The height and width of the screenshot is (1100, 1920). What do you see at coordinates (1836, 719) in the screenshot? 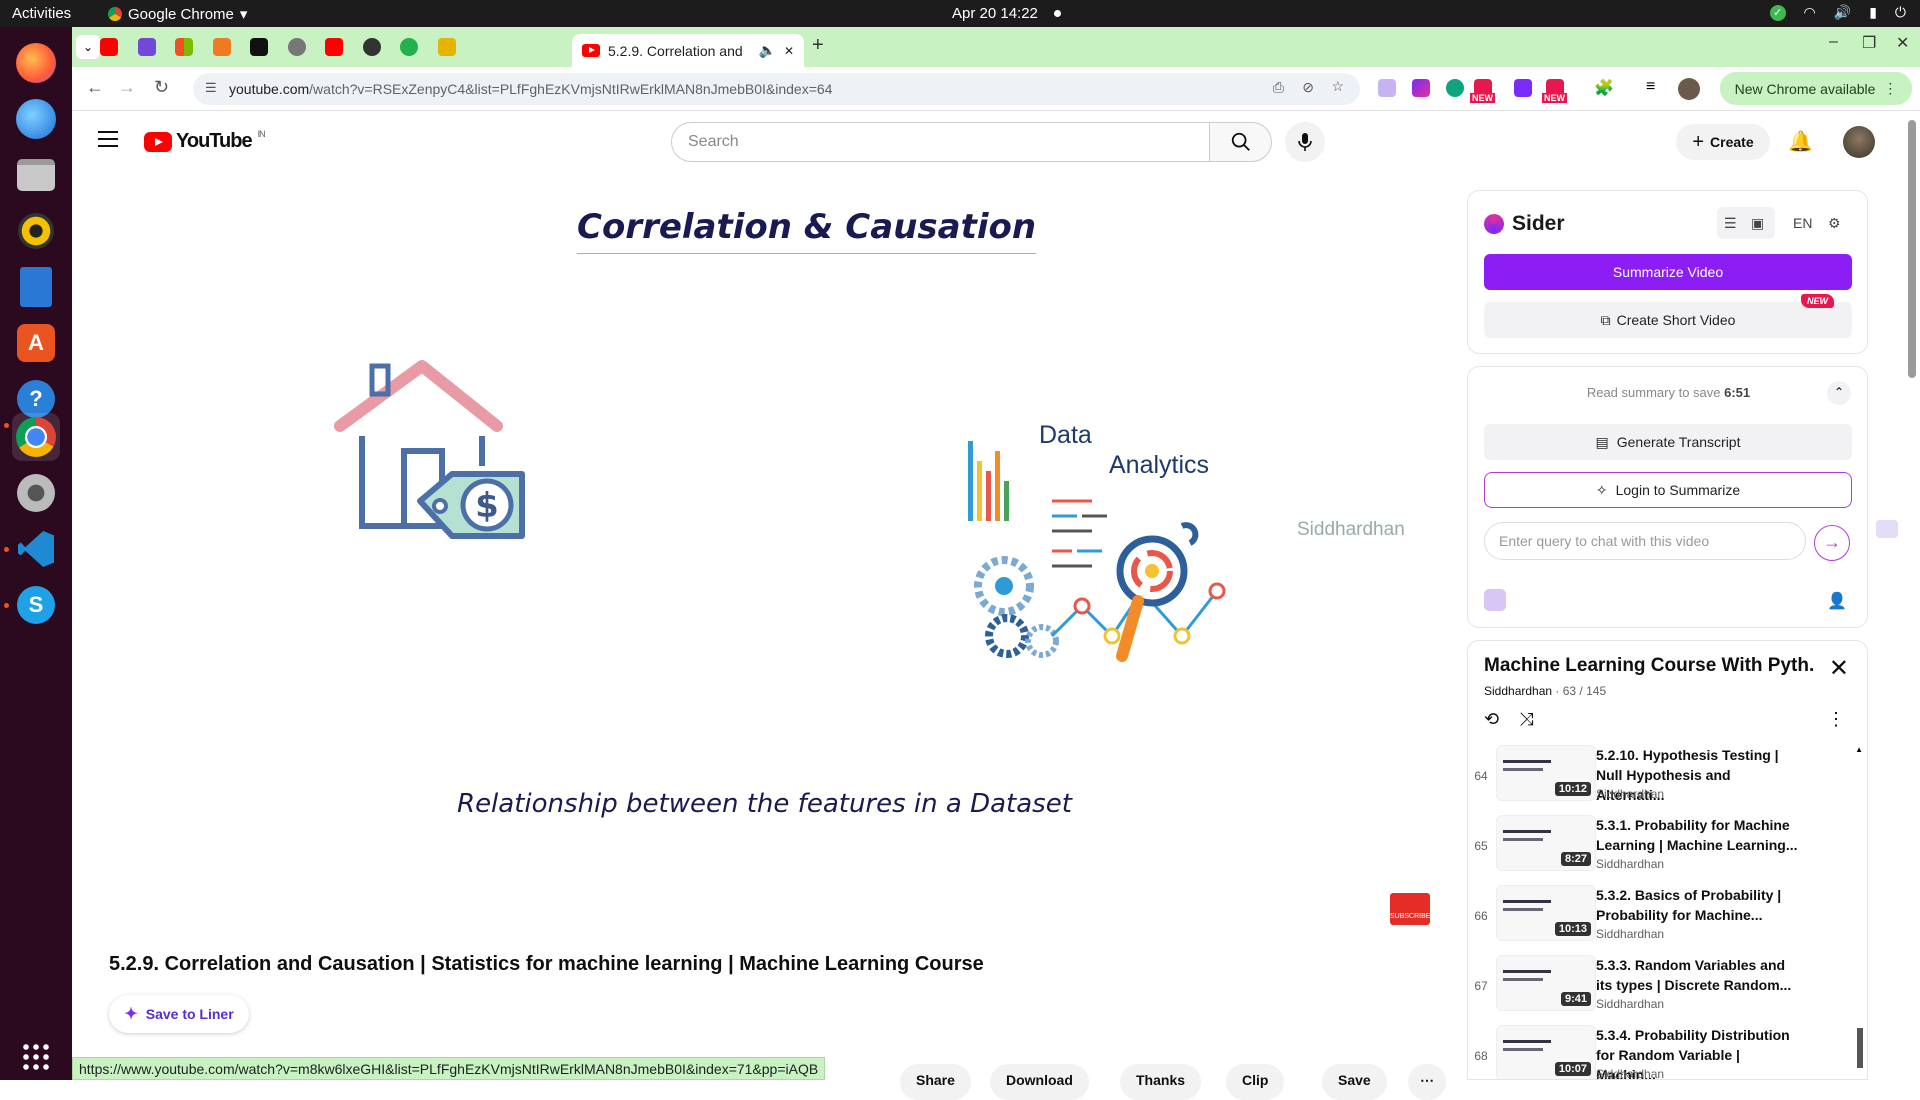
I see `more-options-icon: ⋮` at bounding box center [1836, 719].